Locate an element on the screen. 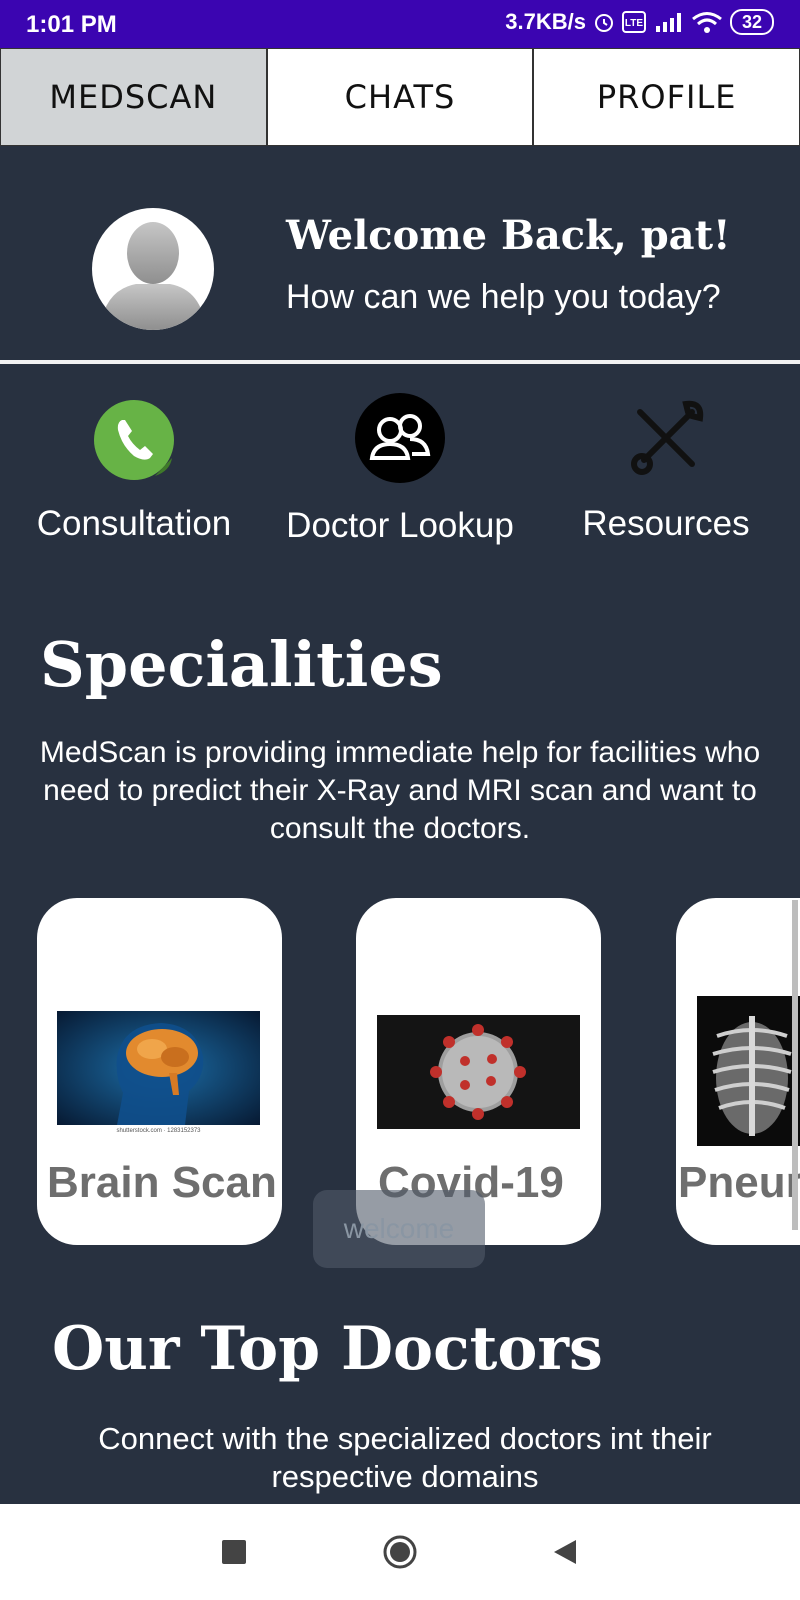  user-silhouette-icon is located at coordinates (153, 276).